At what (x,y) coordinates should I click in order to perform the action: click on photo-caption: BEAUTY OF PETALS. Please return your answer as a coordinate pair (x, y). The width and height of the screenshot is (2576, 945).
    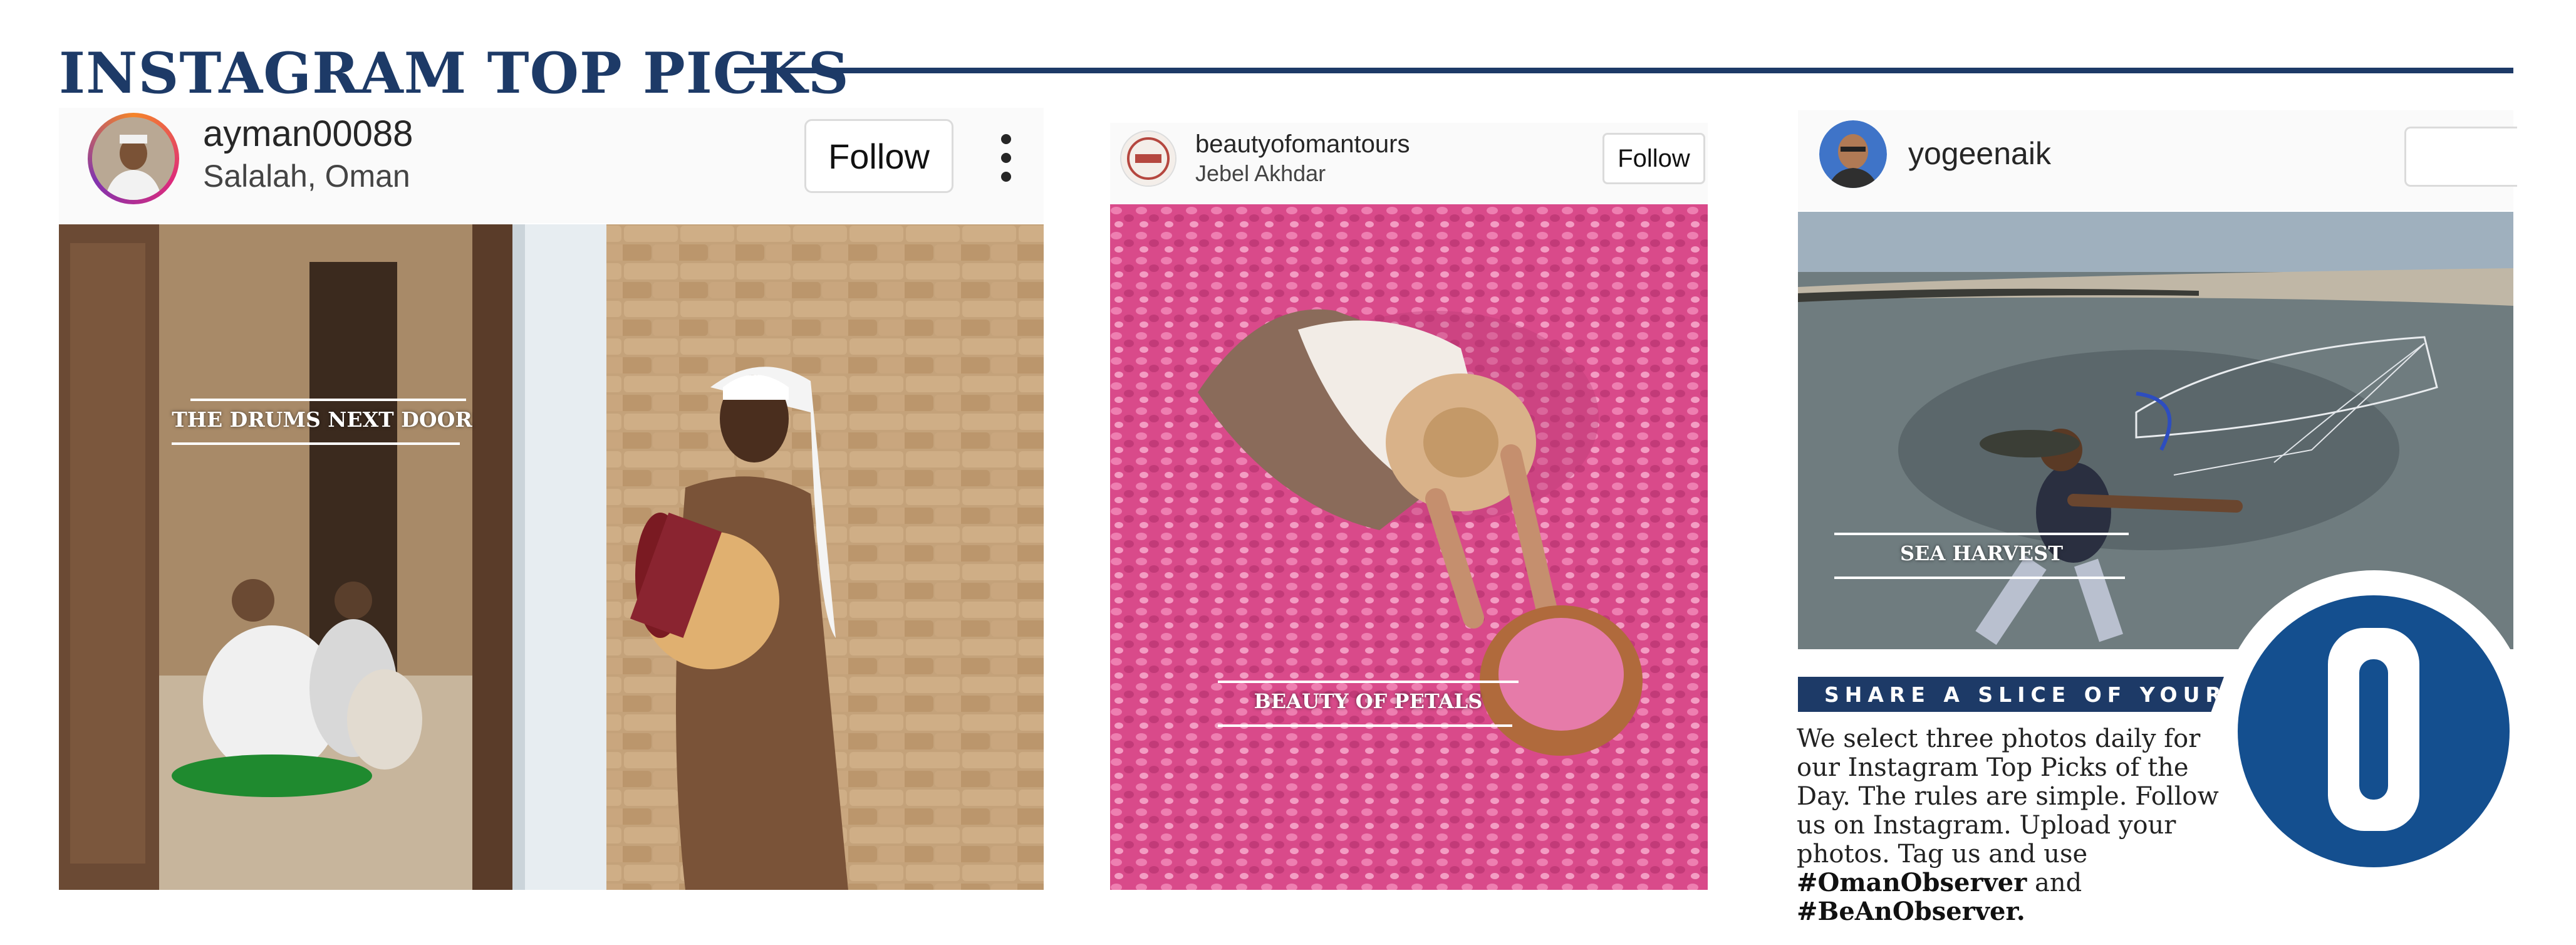
    Looking at the image, I should click on (1368, 704).